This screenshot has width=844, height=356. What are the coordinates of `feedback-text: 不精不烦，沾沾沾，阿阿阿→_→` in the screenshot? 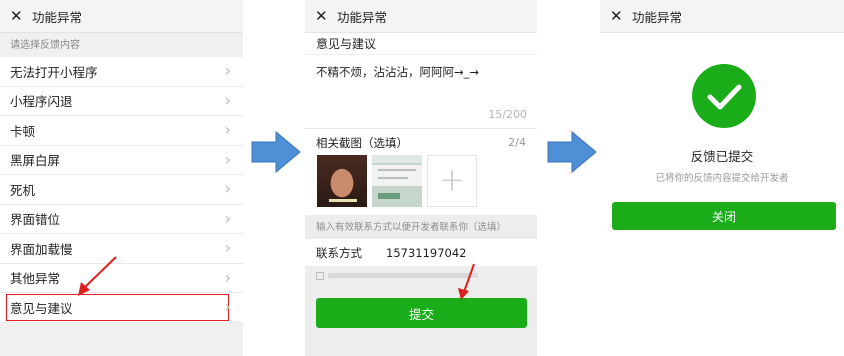 It's located at (398, 72).